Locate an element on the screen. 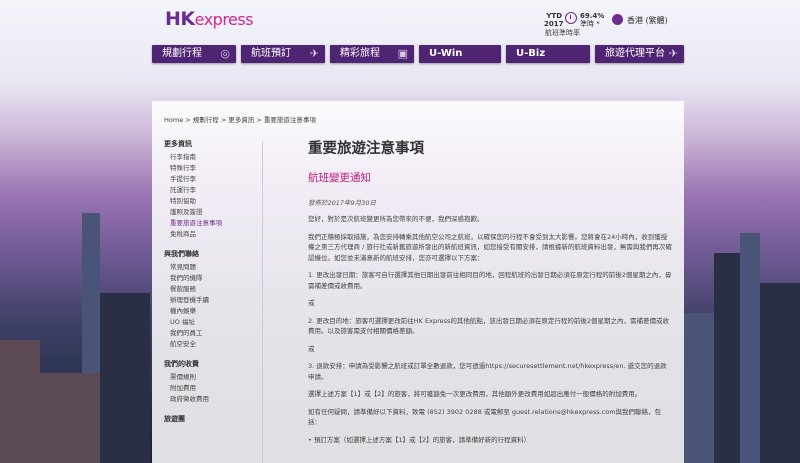 This screenshot has height=463, width=800. ontime-percent: 69.4% is located at coordinates (592, 16).